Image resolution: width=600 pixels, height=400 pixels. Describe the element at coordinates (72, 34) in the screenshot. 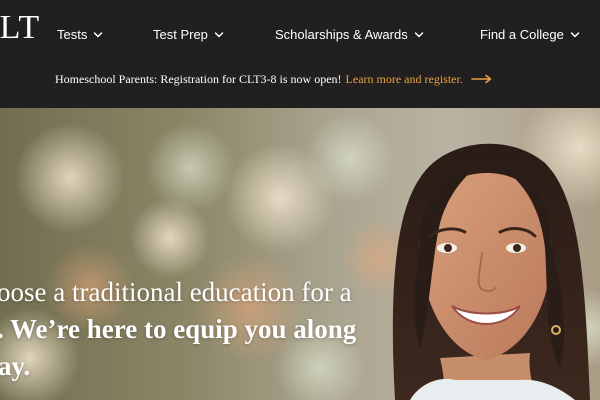

I see `nav-item-label: Tests` at that location.